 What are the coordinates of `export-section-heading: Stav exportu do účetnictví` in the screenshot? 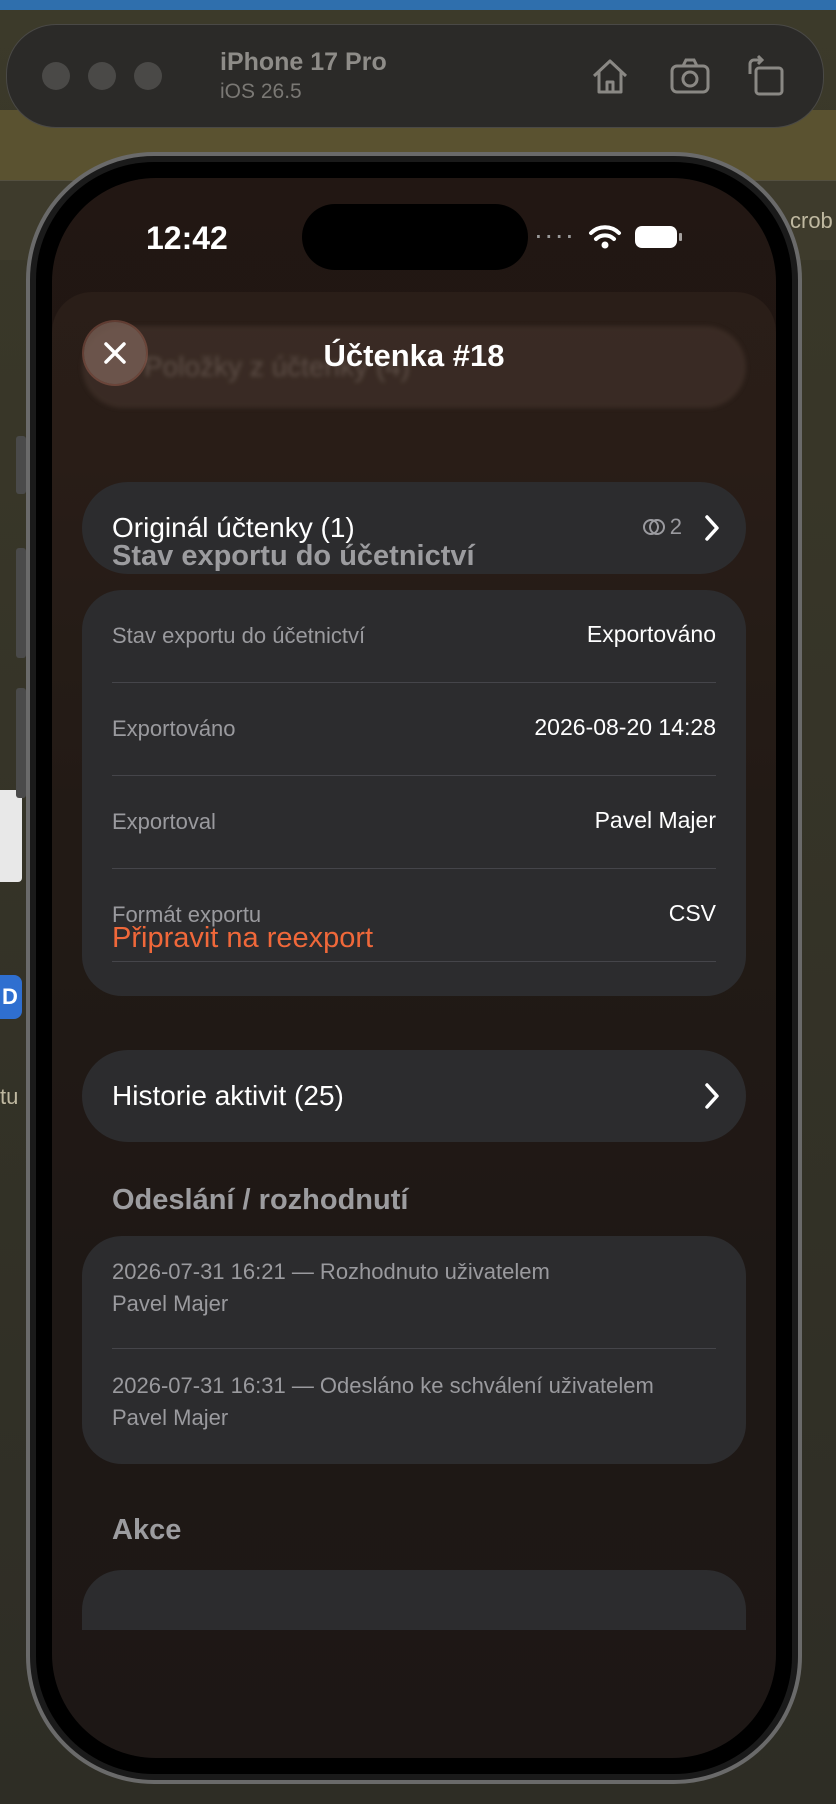 It's located at (293, 556).